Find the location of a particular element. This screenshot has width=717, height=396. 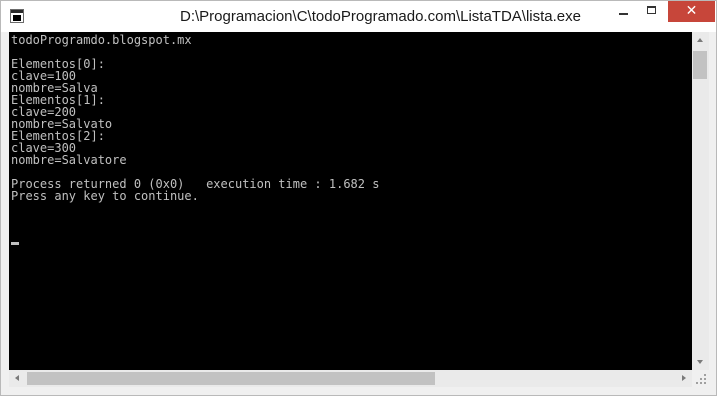

console-line: Press any key to continue. is located at coordinates (105, 196).